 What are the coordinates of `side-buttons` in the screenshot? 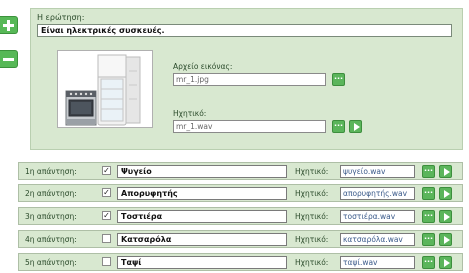 It's located at (9, 50).